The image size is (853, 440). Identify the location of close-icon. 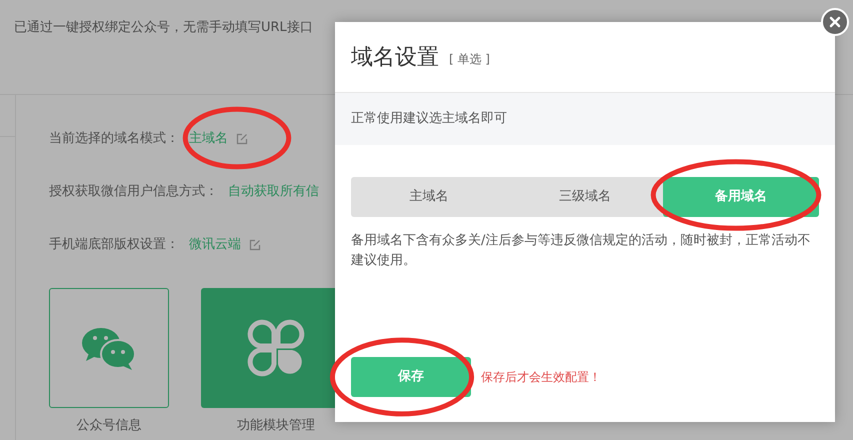
(835, 22).